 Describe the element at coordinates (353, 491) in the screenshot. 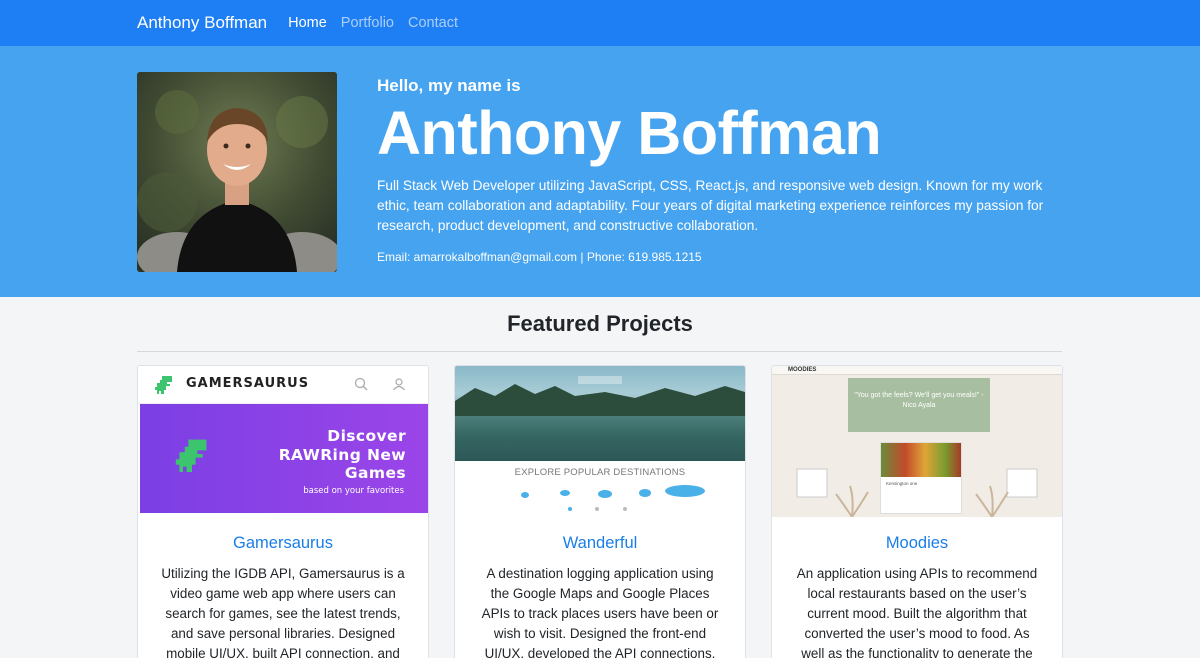

I see `gamersaurus-subline: based on your favorites` at that location.